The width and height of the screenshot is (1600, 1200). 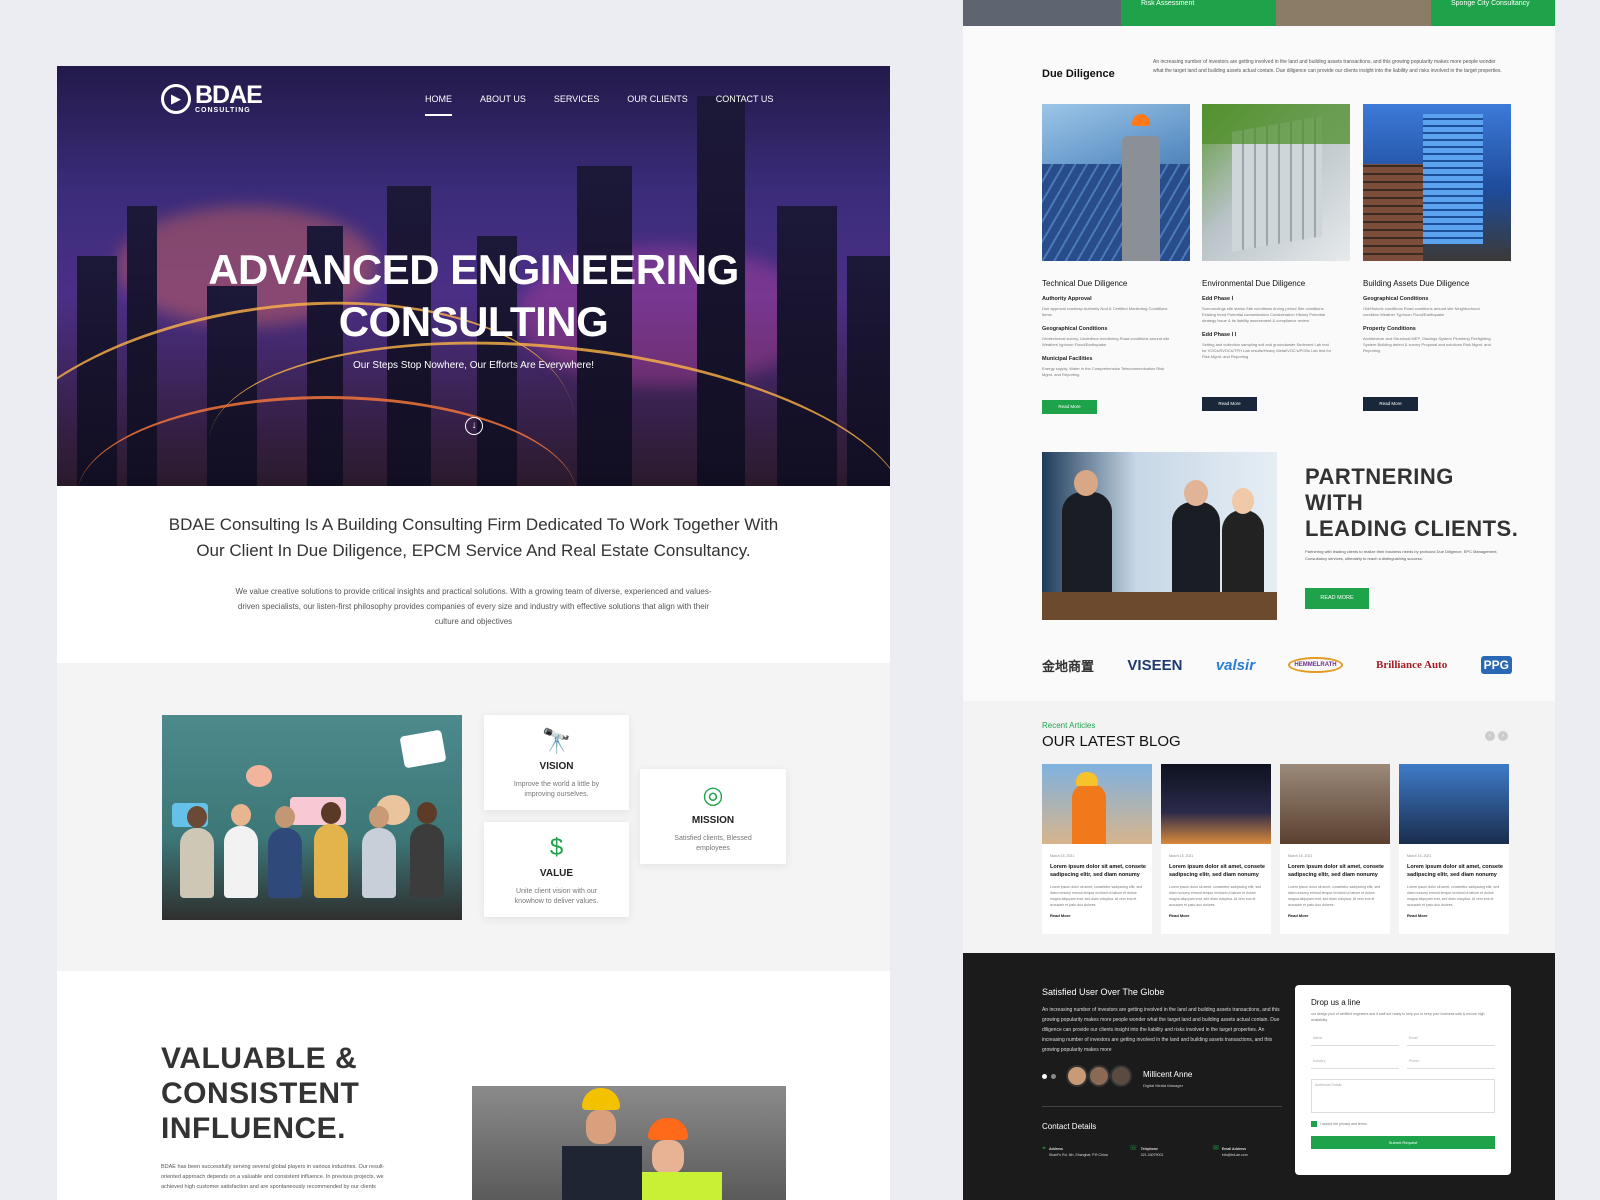 What do you see at coordinates (1163, 1085) in the screenshot?
I see `testimonial-role: Digital Media Manager` at bounding box center [1163, 1085].